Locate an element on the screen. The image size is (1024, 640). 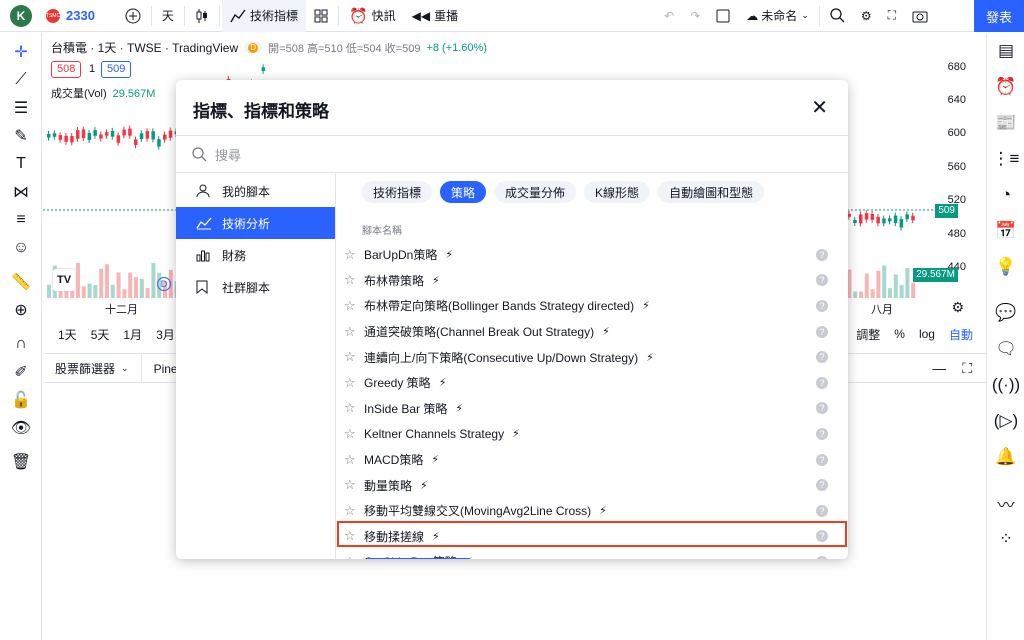
emoji-icon: ☺ is located at coordinates (21, 248).